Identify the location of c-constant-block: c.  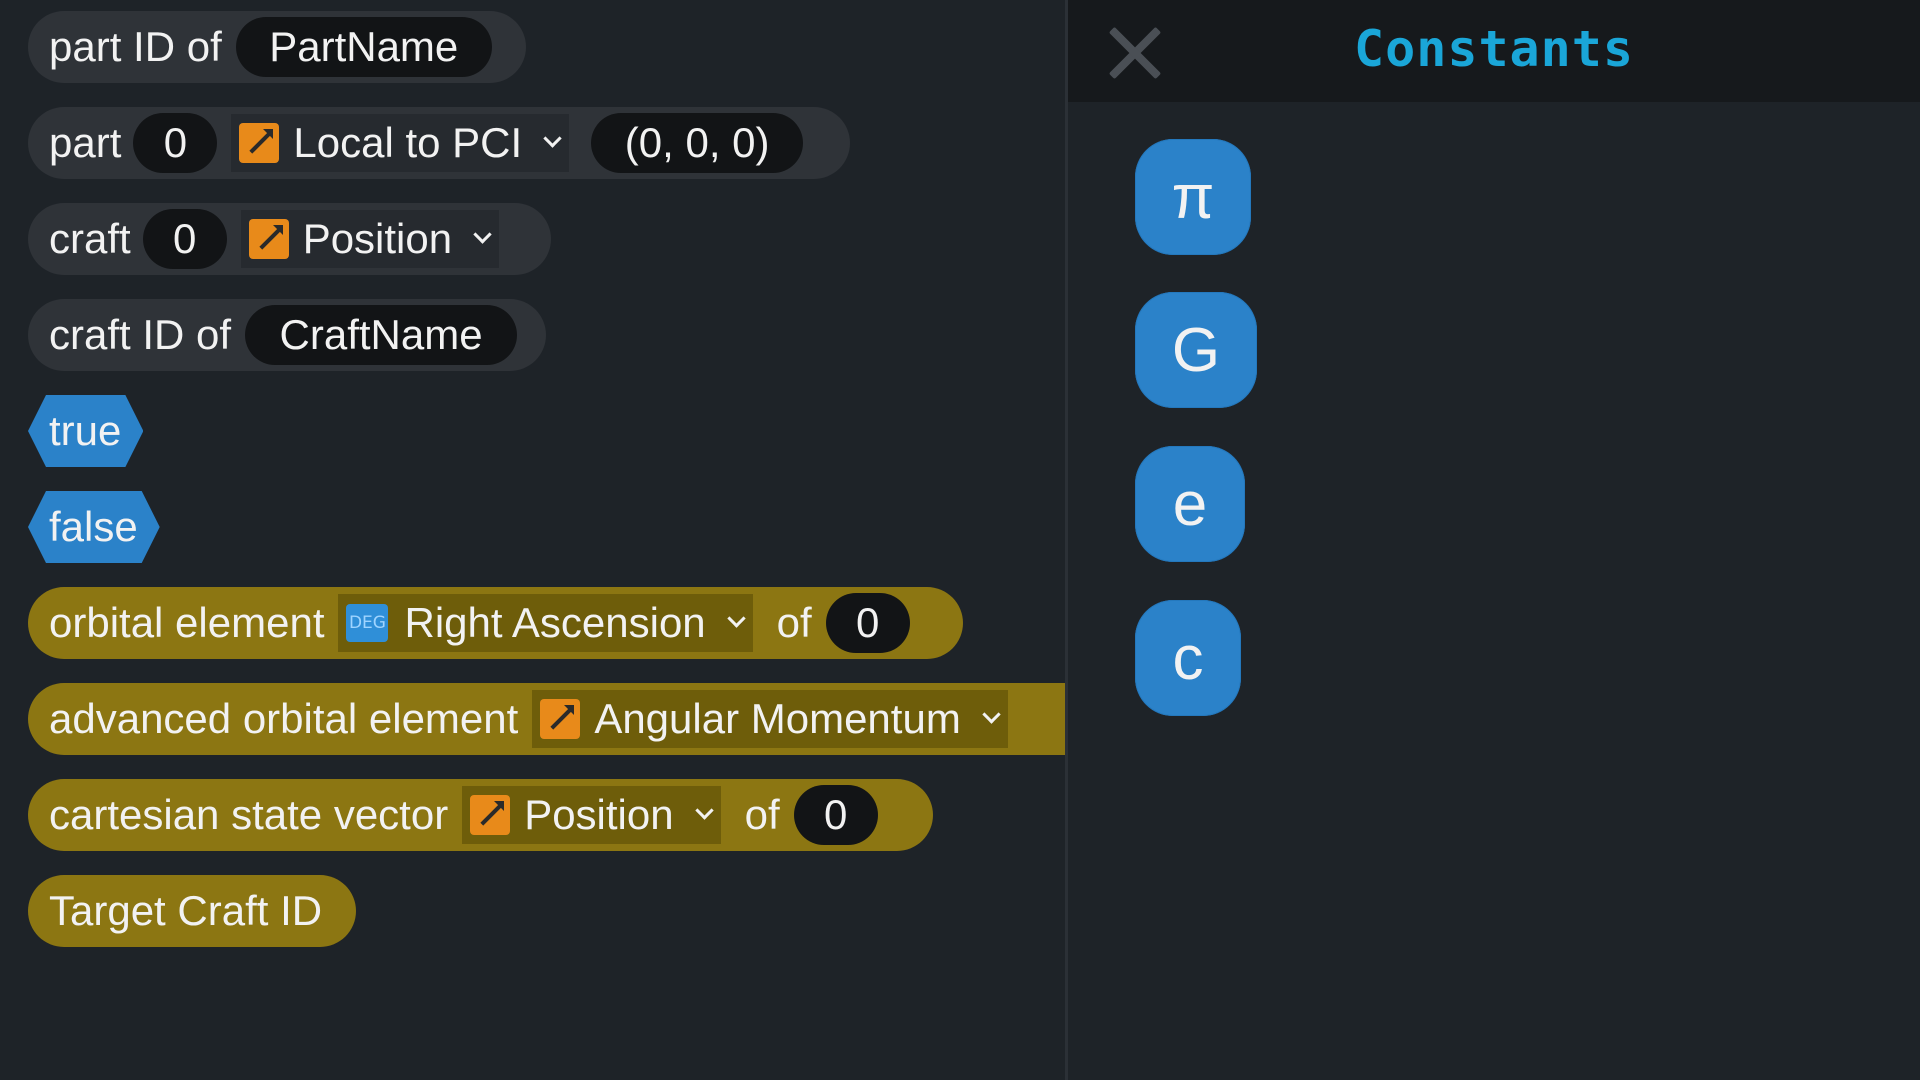
(1188, 658).